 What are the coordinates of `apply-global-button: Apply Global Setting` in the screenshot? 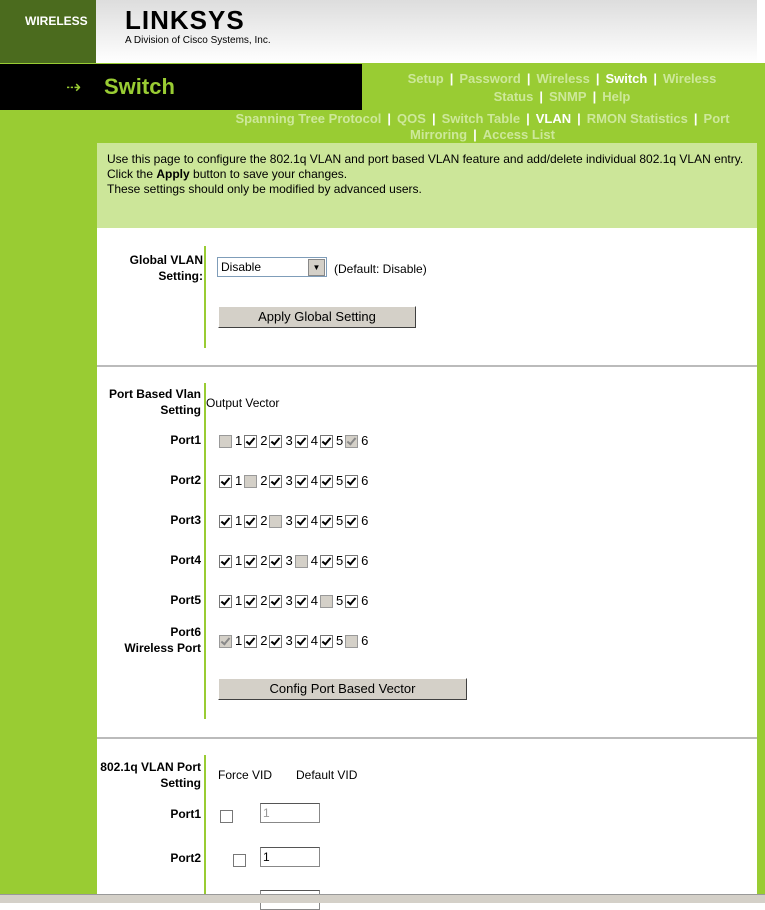 It's located at (317, 317).